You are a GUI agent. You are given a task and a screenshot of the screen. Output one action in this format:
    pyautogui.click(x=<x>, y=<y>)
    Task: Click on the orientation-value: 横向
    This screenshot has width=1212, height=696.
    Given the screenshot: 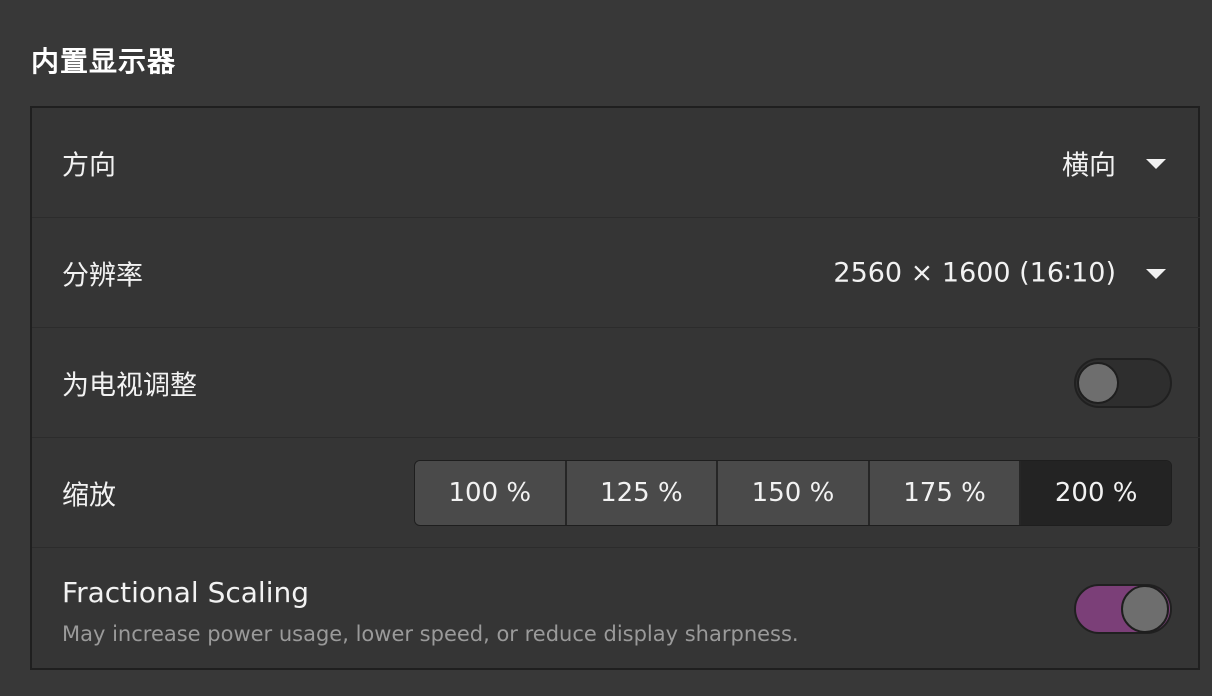 What is the action you would take?
    pyautogui.click(x=1089, y=162)
    